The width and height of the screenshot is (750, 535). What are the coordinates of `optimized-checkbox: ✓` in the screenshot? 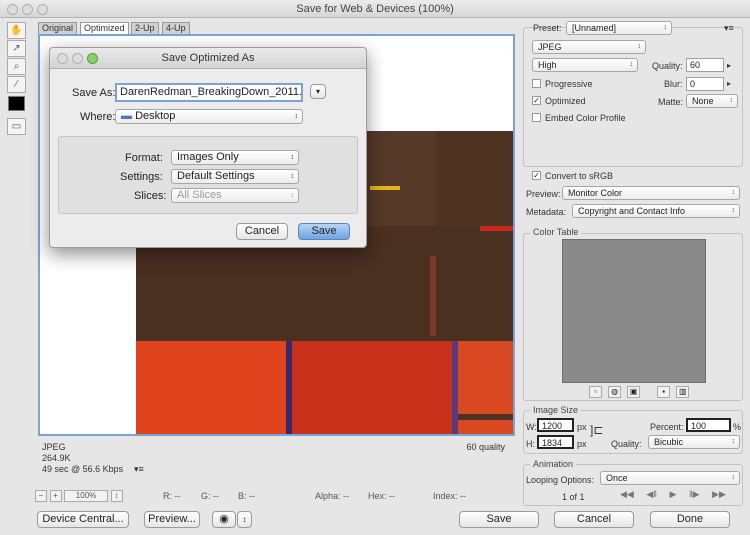 It's located at (536, 100).